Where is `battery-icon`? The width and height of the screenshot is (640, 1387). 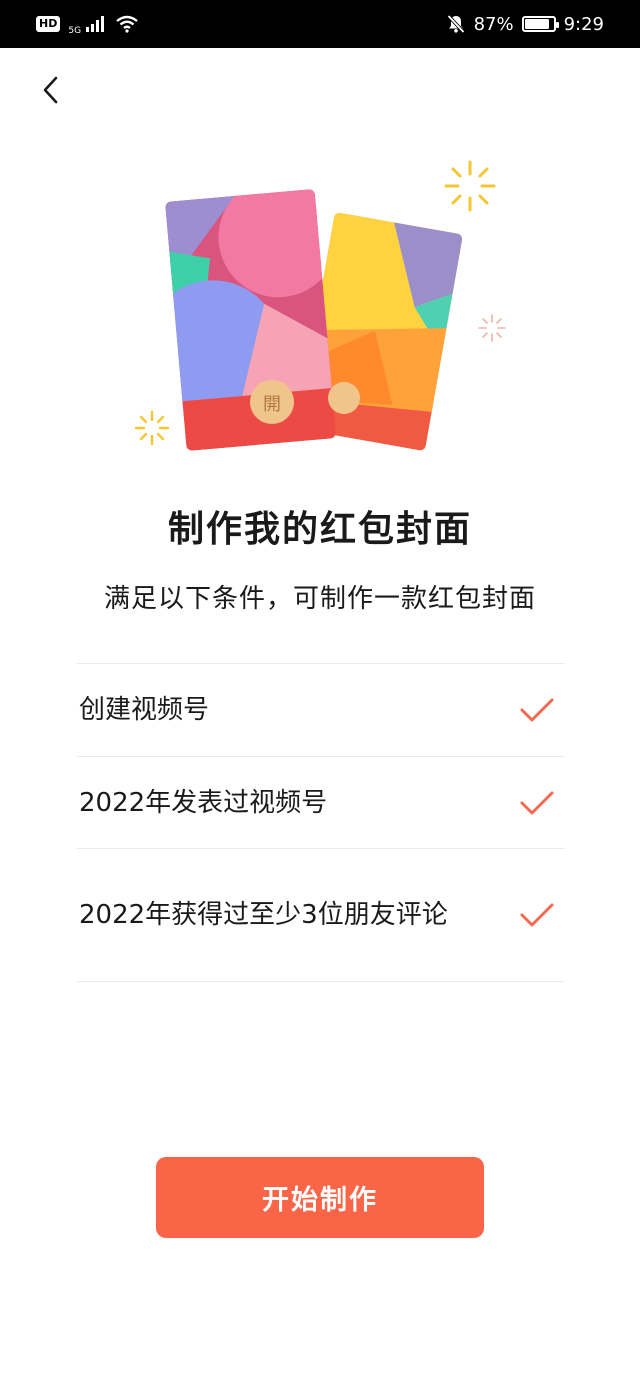
battery-icon is located at coordinates (540, 24).